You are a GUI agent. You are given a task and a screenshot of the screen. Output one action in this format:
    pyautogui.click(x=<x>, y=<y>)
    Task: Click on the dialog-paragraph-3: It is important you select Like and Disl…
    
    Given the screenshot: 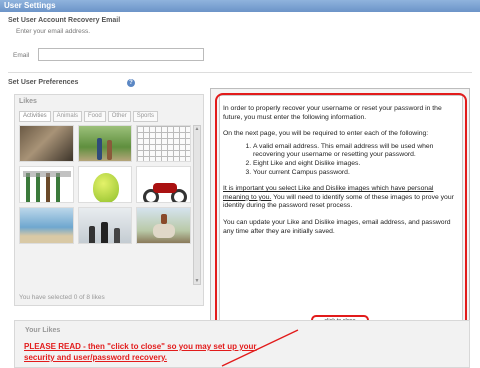 What is the action you would take?
    pyautogui.click(x=339, y=198)
    